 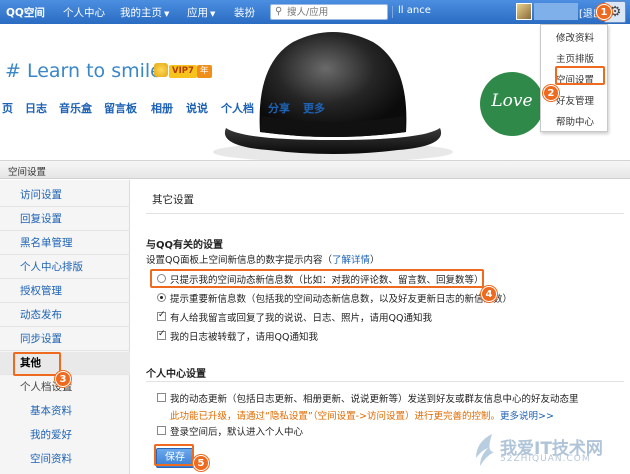 I want to click on radio-important-updates, so click(x=161, y=297).